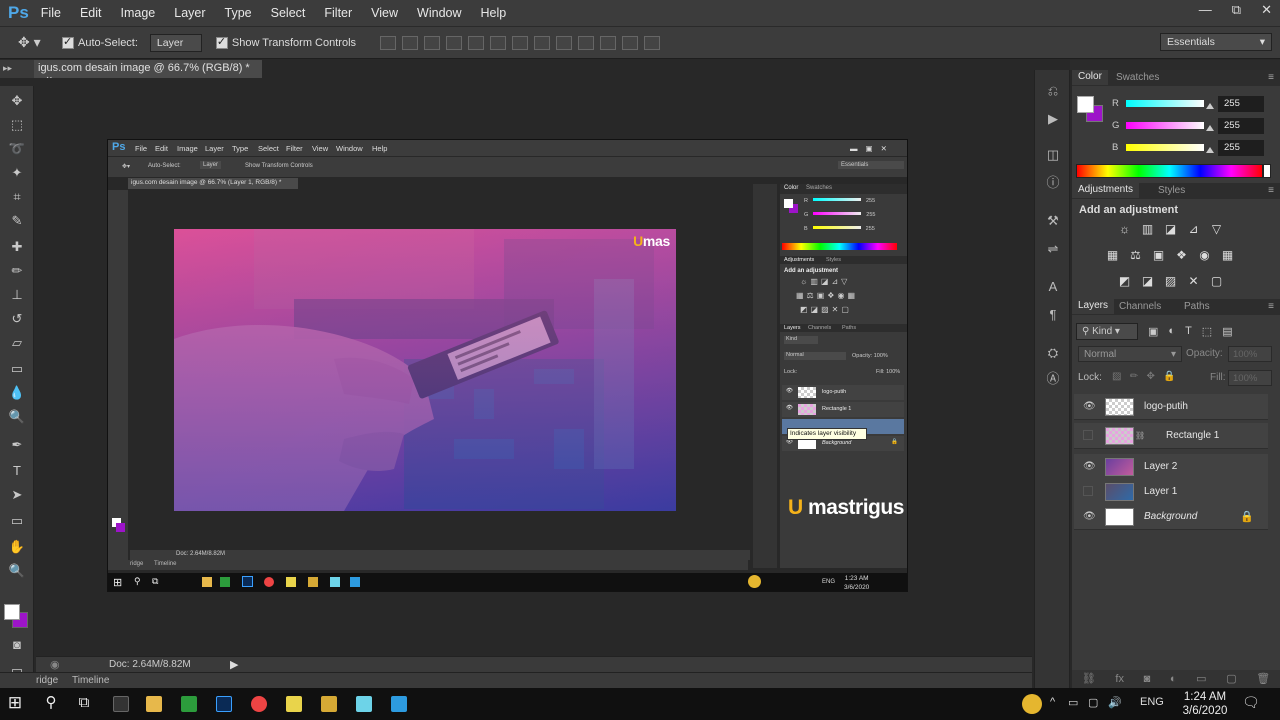 The height and width of the screenshot is (720, 1280). What do you see at coordinates (1085, 104) in the screenshot?
I see `color-foreground` at bounding box center [1085, 104].